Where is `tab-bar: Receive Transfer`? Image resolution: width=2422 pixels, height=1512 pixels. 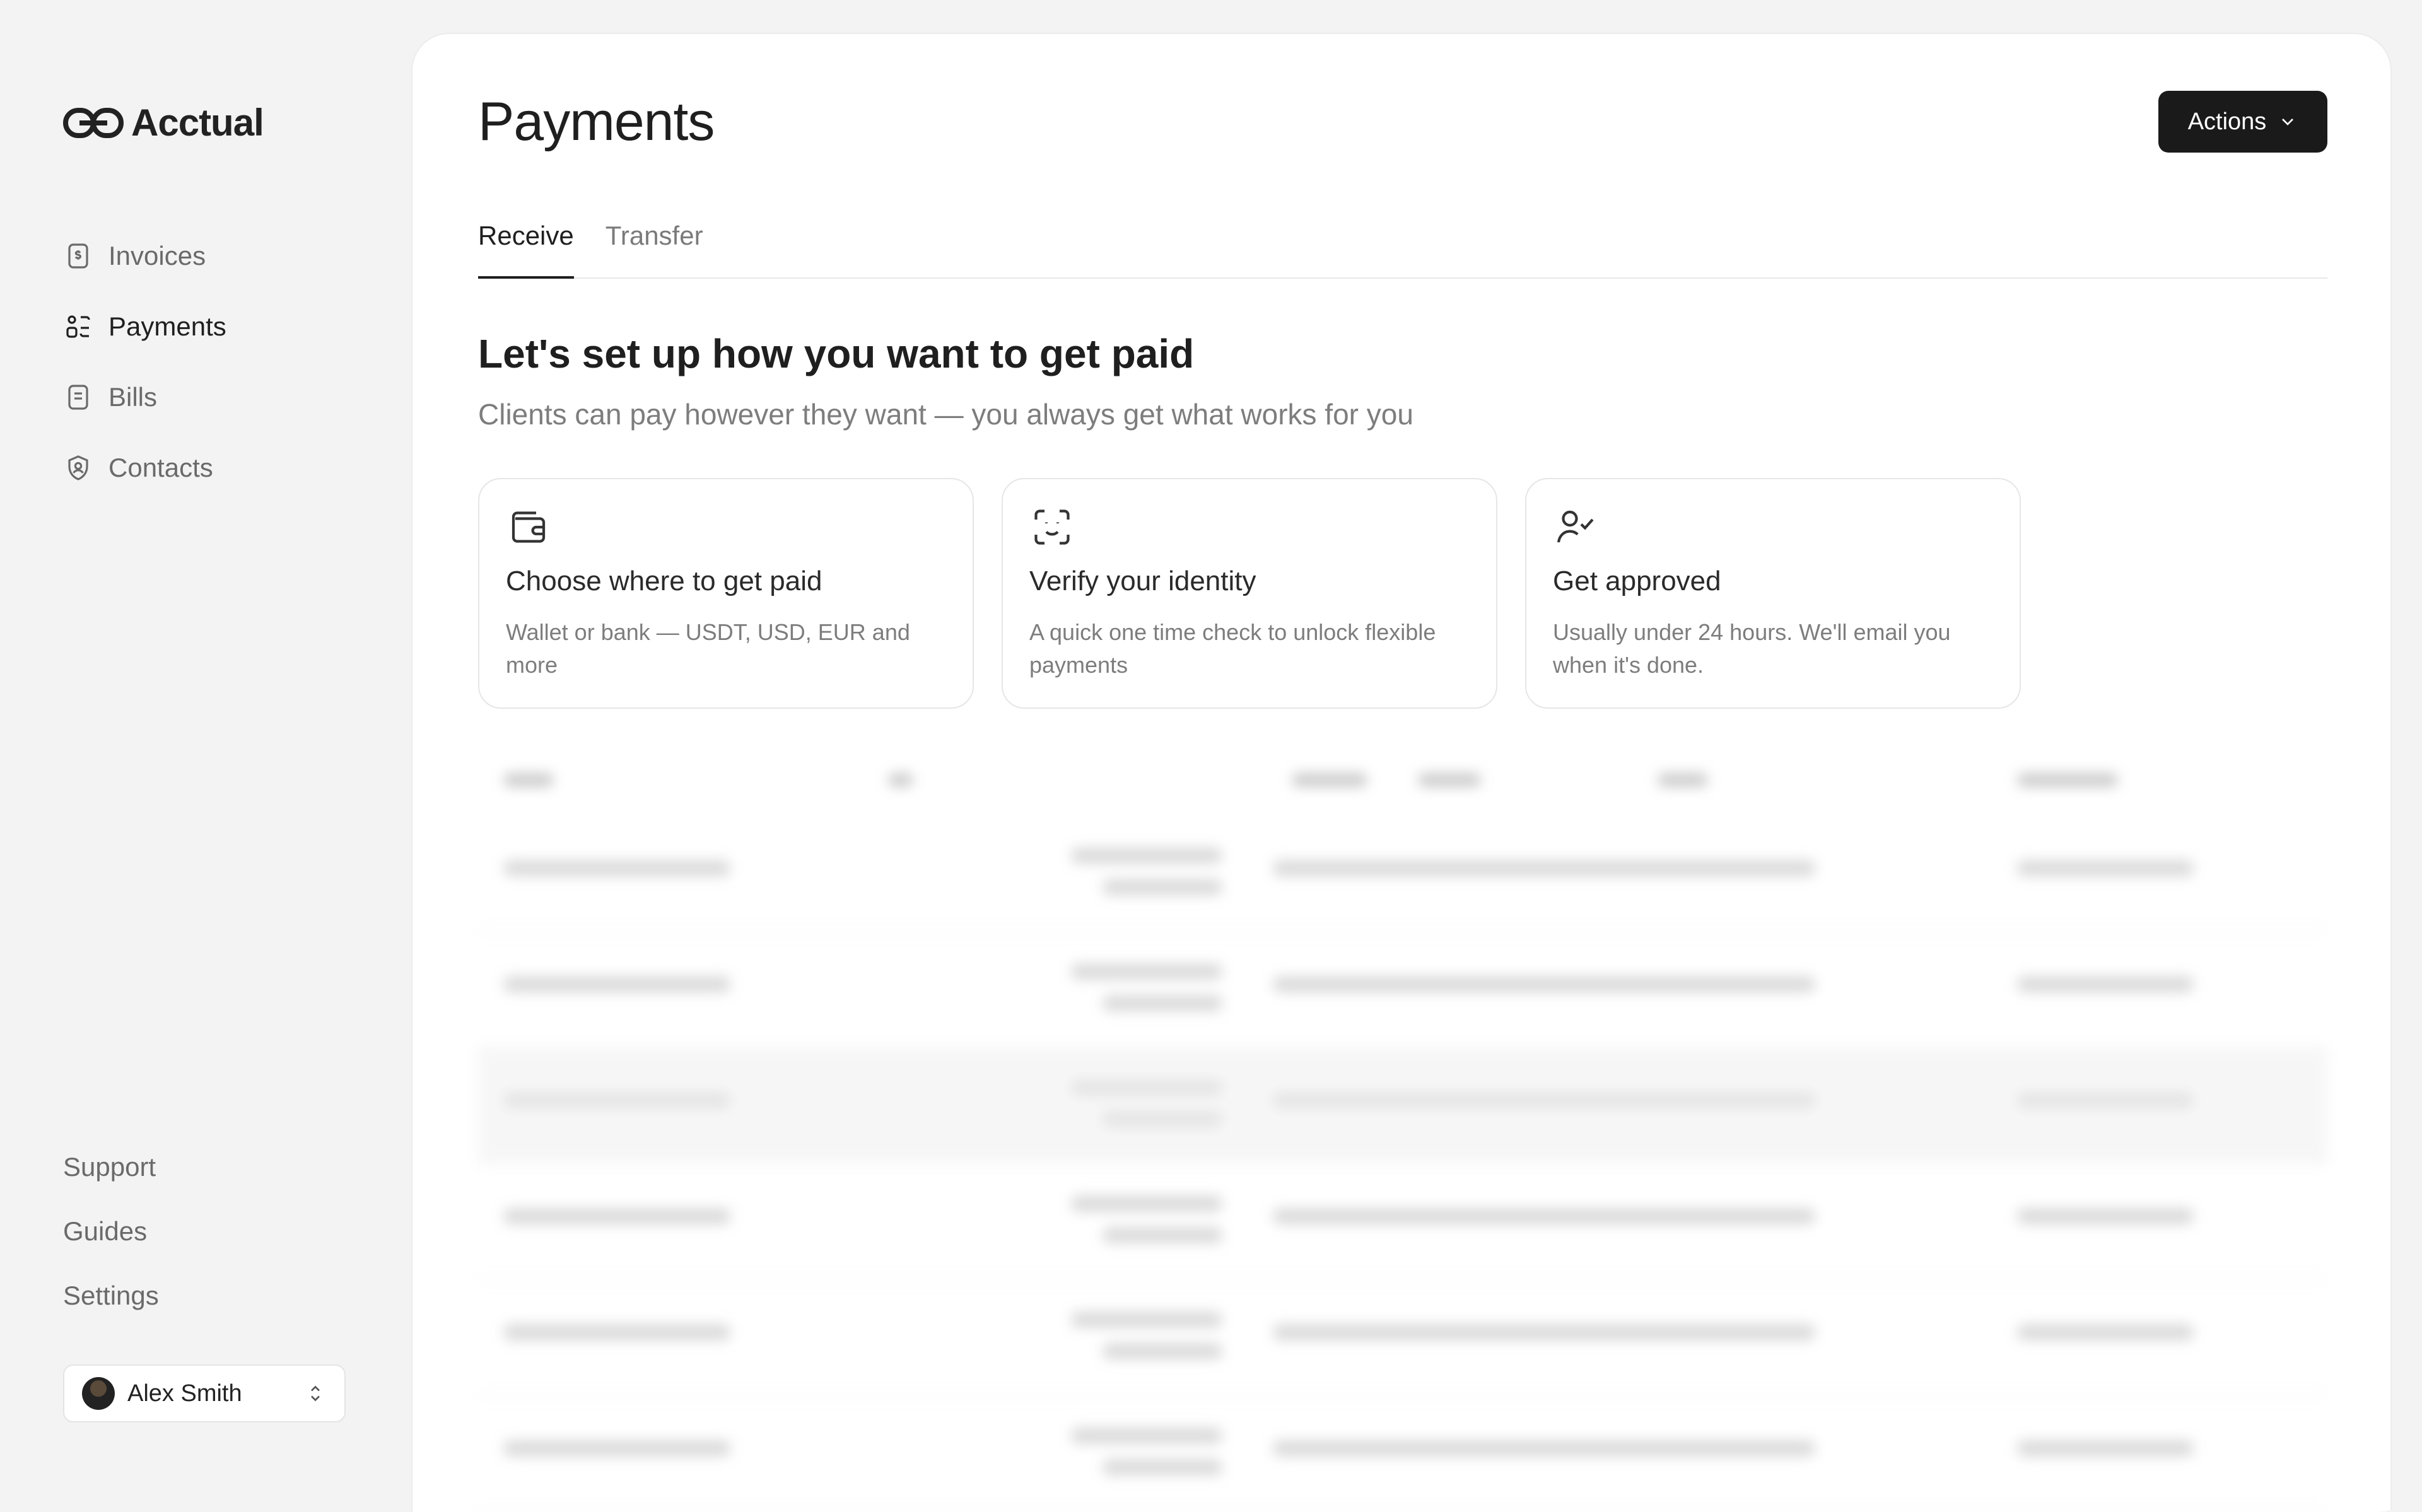 tab-bar: Receive Transfer is located at coordinates (1402, 250).